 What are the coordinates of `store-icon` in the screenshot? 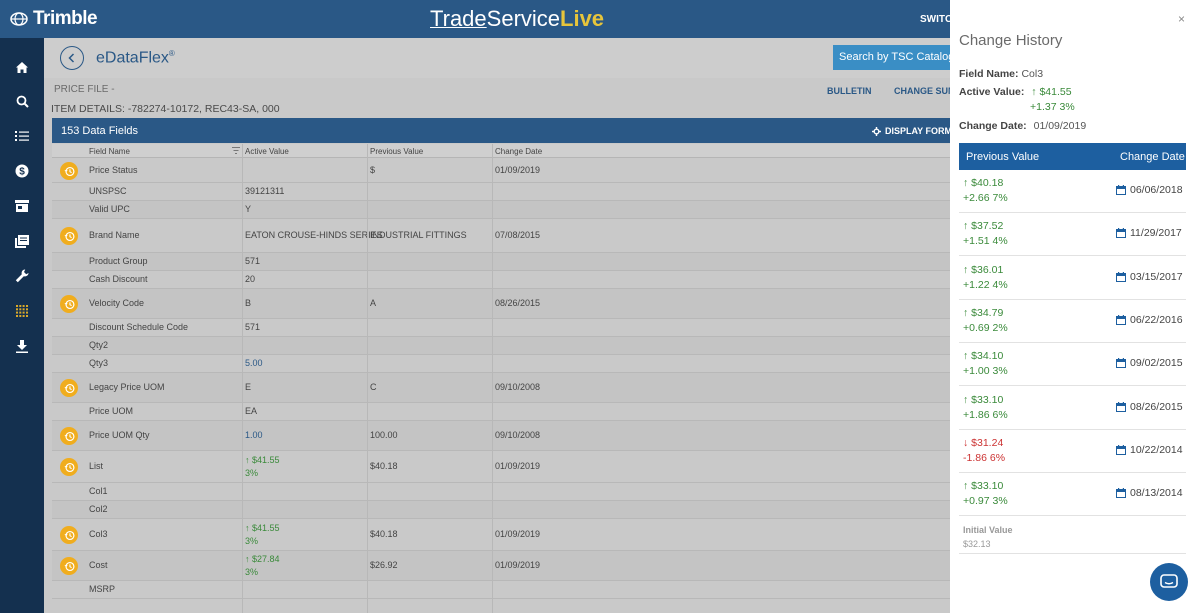 It's located at (22, 206).